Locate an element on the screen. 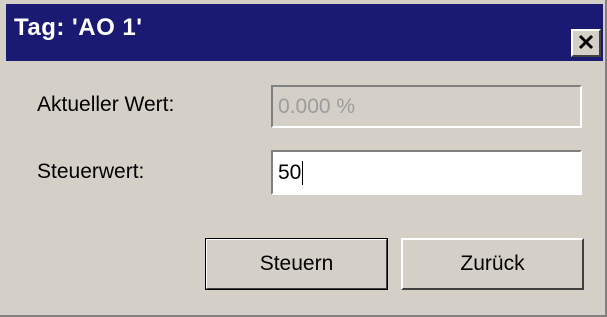 This screenshot has width=607, height=317. current-value-label: Aktueller Wert: is located at coordinates (106, 104).